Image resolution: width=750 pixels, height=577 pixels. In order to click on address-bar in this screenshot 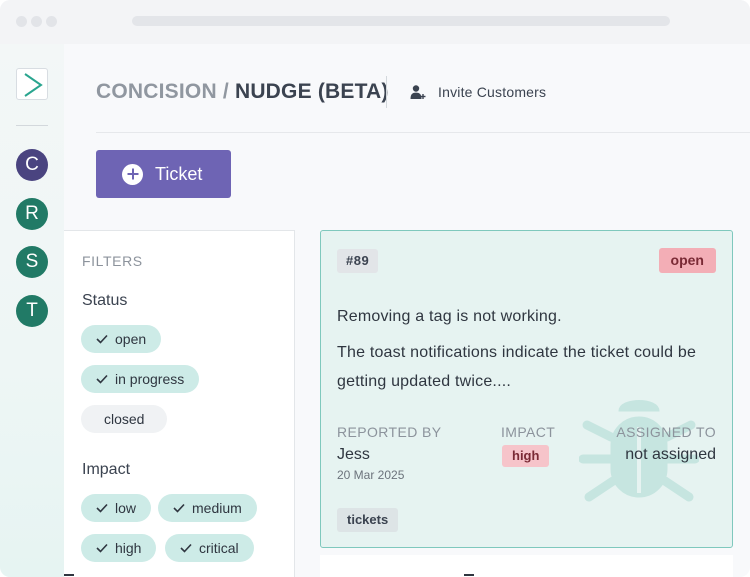, I will do `click(401, 21)`.